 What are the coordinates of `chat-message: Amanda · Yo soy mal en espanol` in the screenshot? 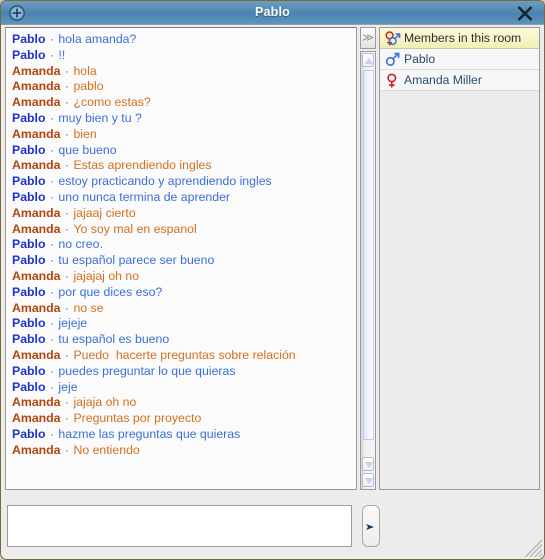 It's located at (184, 230).